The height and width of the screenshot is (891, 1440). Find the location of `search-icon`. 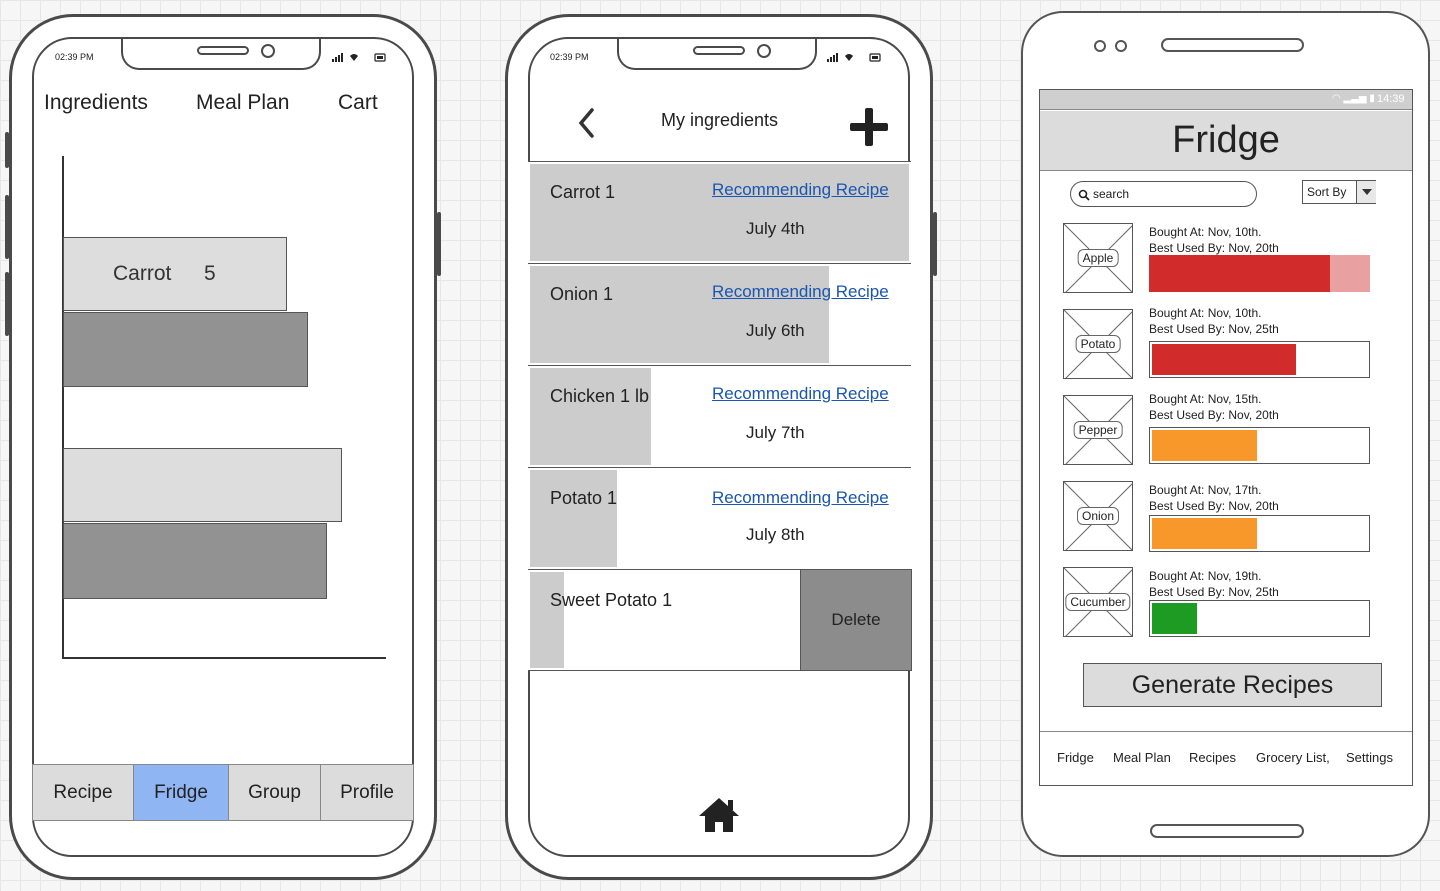

search-icon is located at coordinates (1084, 195).